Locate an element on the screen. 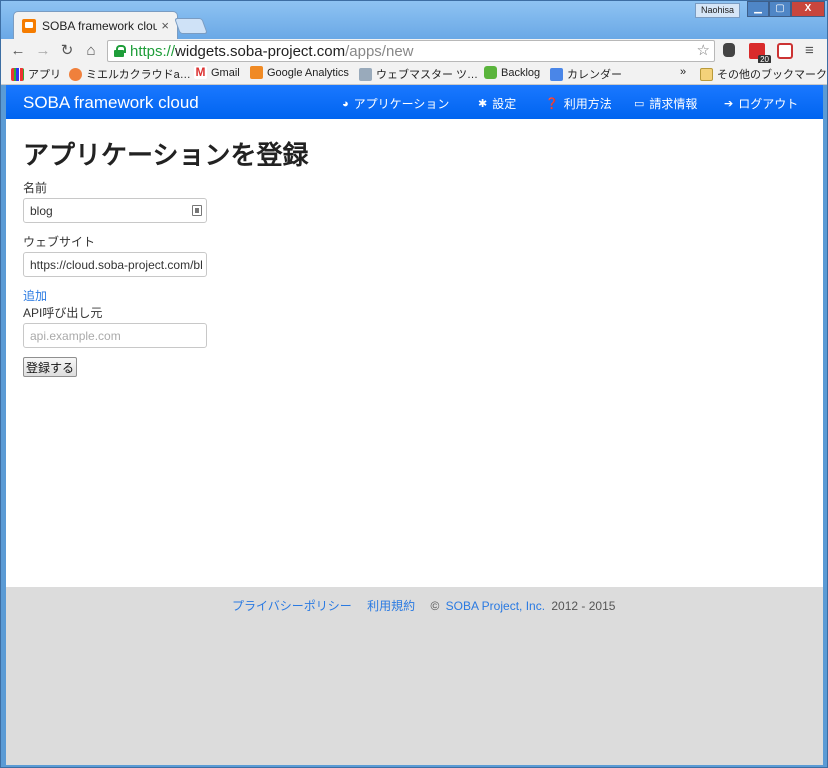  url-host: widgets.soba-project.com is located at coordinates (260, 51).